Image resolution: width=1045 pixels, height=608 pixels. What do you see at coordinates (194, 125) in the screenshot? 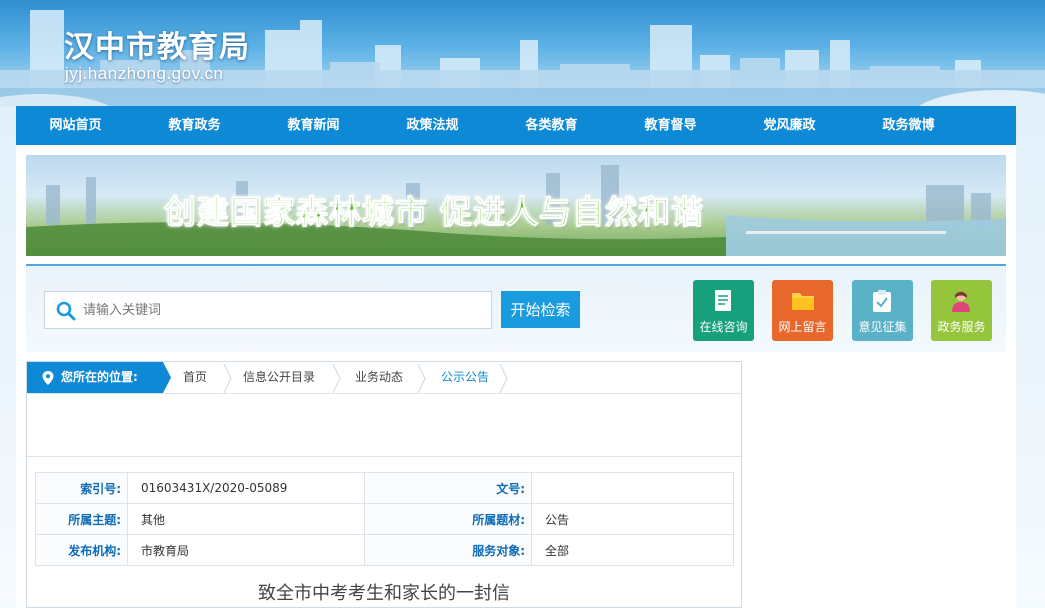
I see `nav-item-edu-affairs: 教育政务` at bounding box center [194, 125].